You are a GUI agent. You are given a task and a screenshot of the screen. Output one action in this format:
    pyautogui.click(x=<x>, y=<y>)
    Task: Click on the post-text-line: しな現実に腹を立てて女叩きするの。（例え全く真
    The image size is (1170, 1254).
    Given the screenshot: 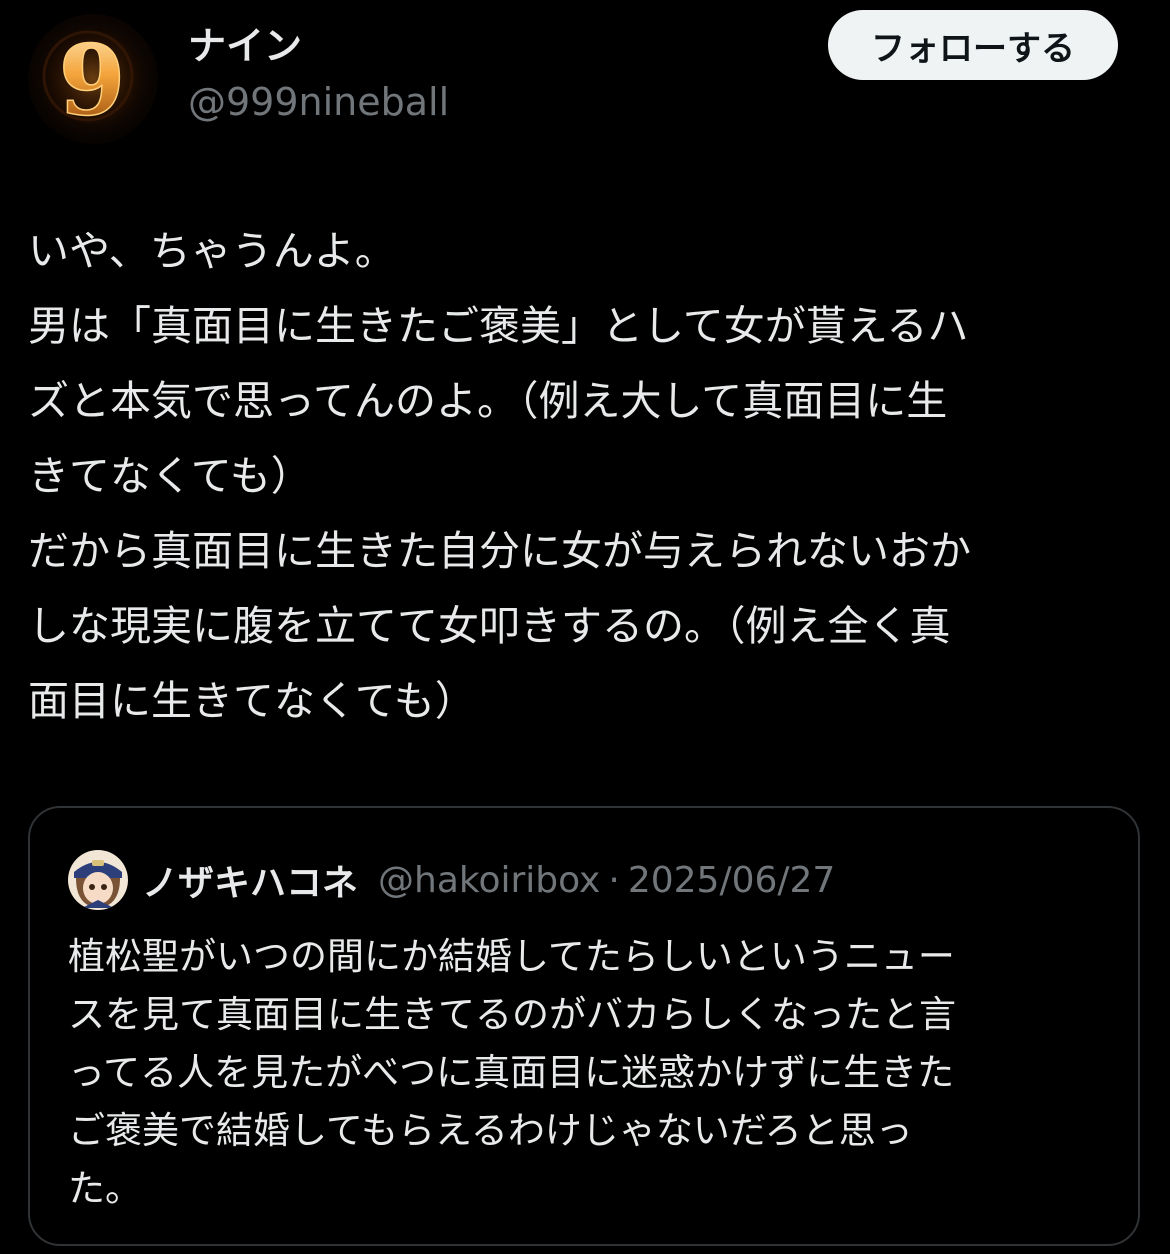 What is the action you would take?
    pyautogui.click(x=489, y=626)
    